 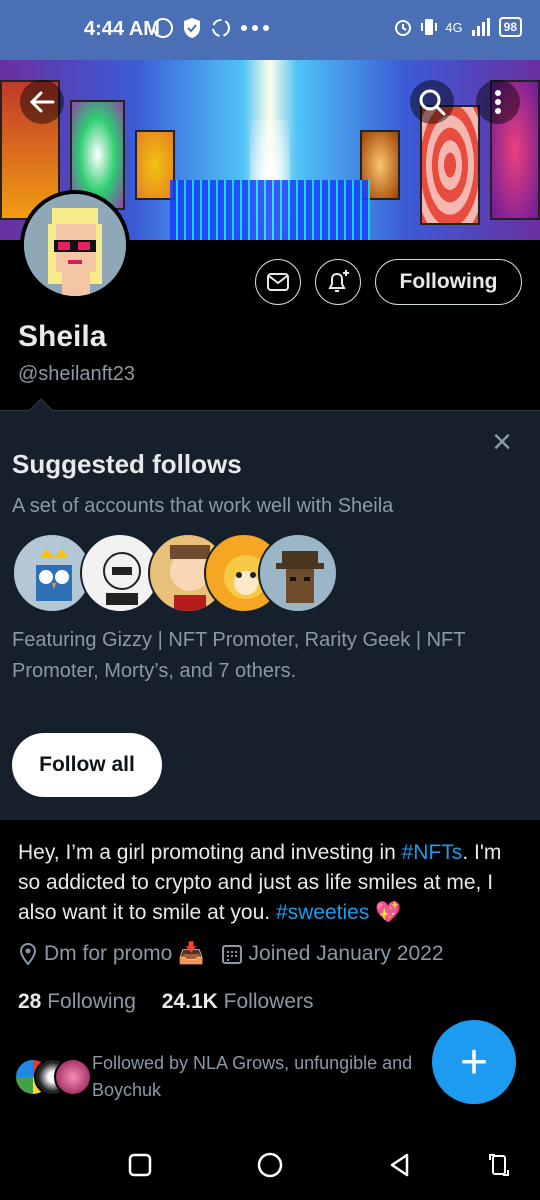 I want to click on profile-meta: Dm for promo 📥 Joined January 2022, so click(x=231, y=954).